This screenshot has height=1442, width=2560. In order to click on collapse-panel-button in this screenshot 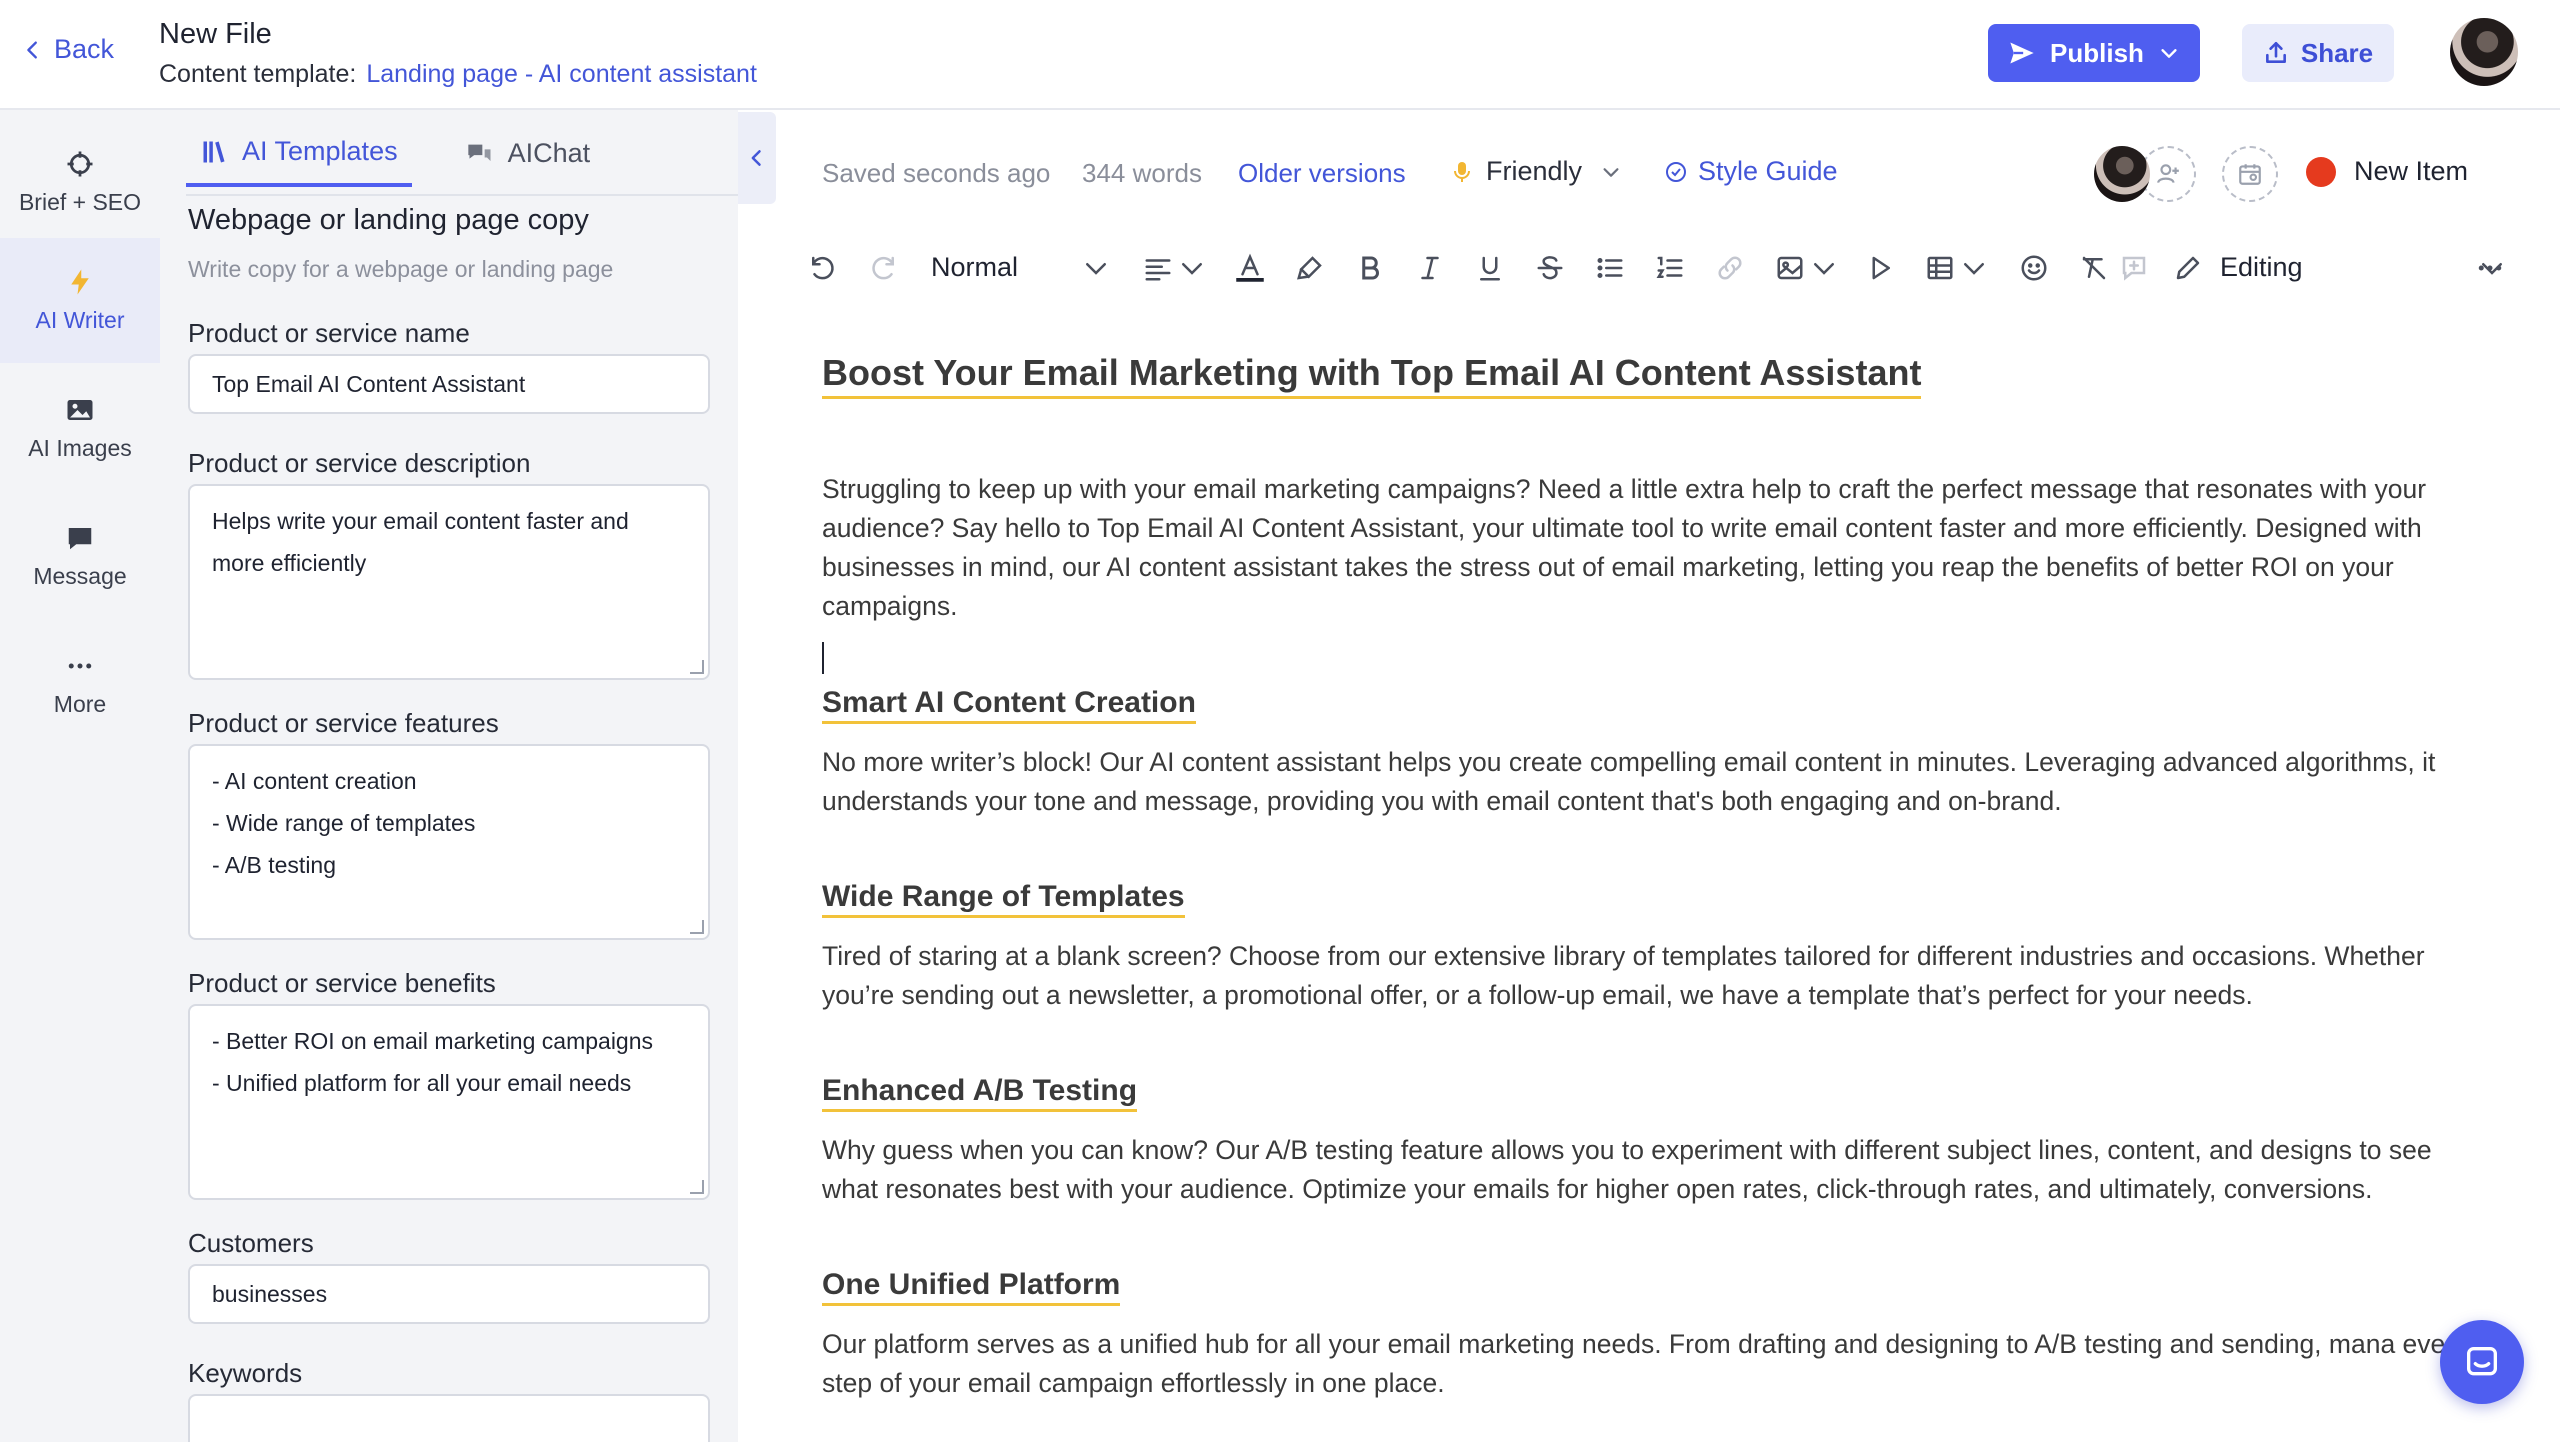, I will do `click(757, 158)`.